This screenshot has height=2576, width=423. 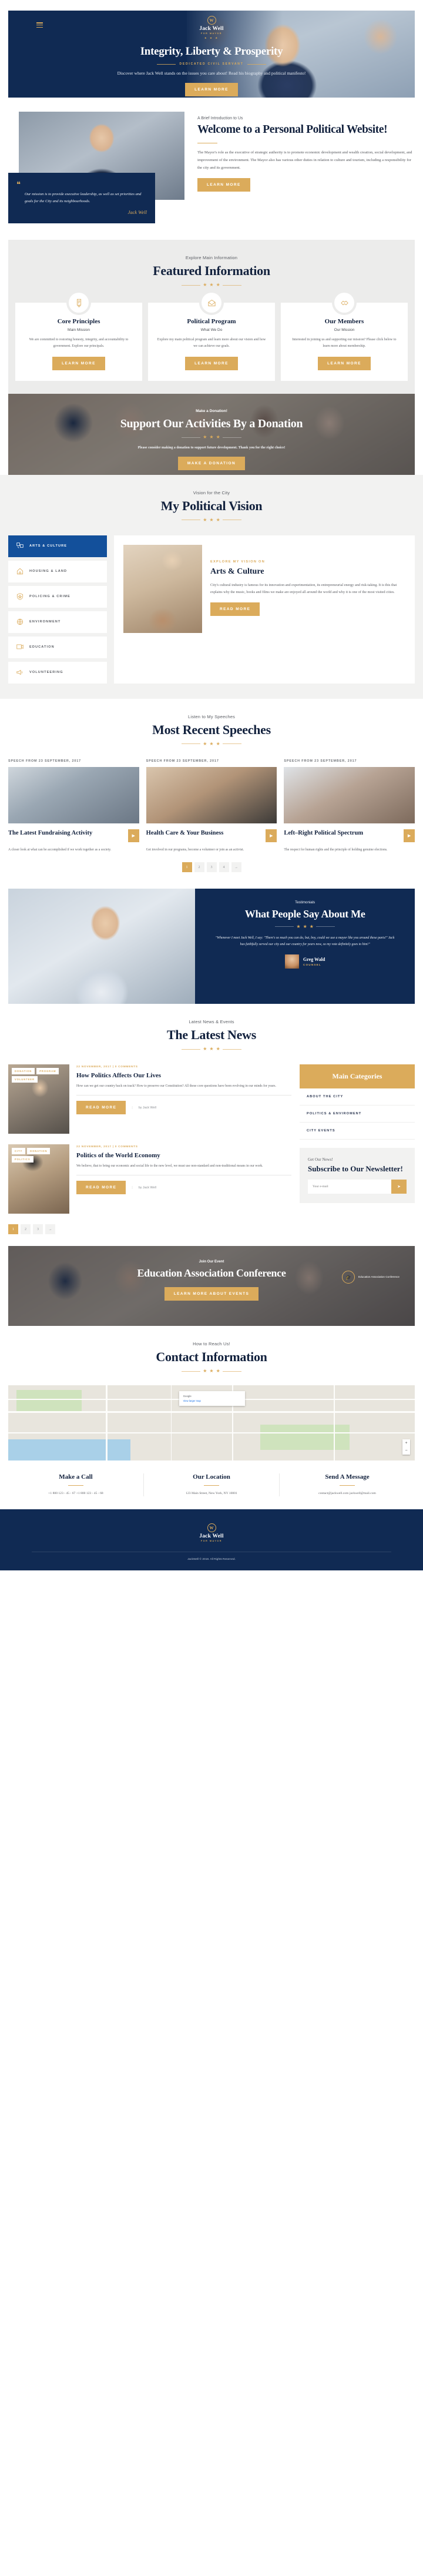 I want to click on speeches-eyebrow: Listen to My Speeches, so click(x=211, y=716).